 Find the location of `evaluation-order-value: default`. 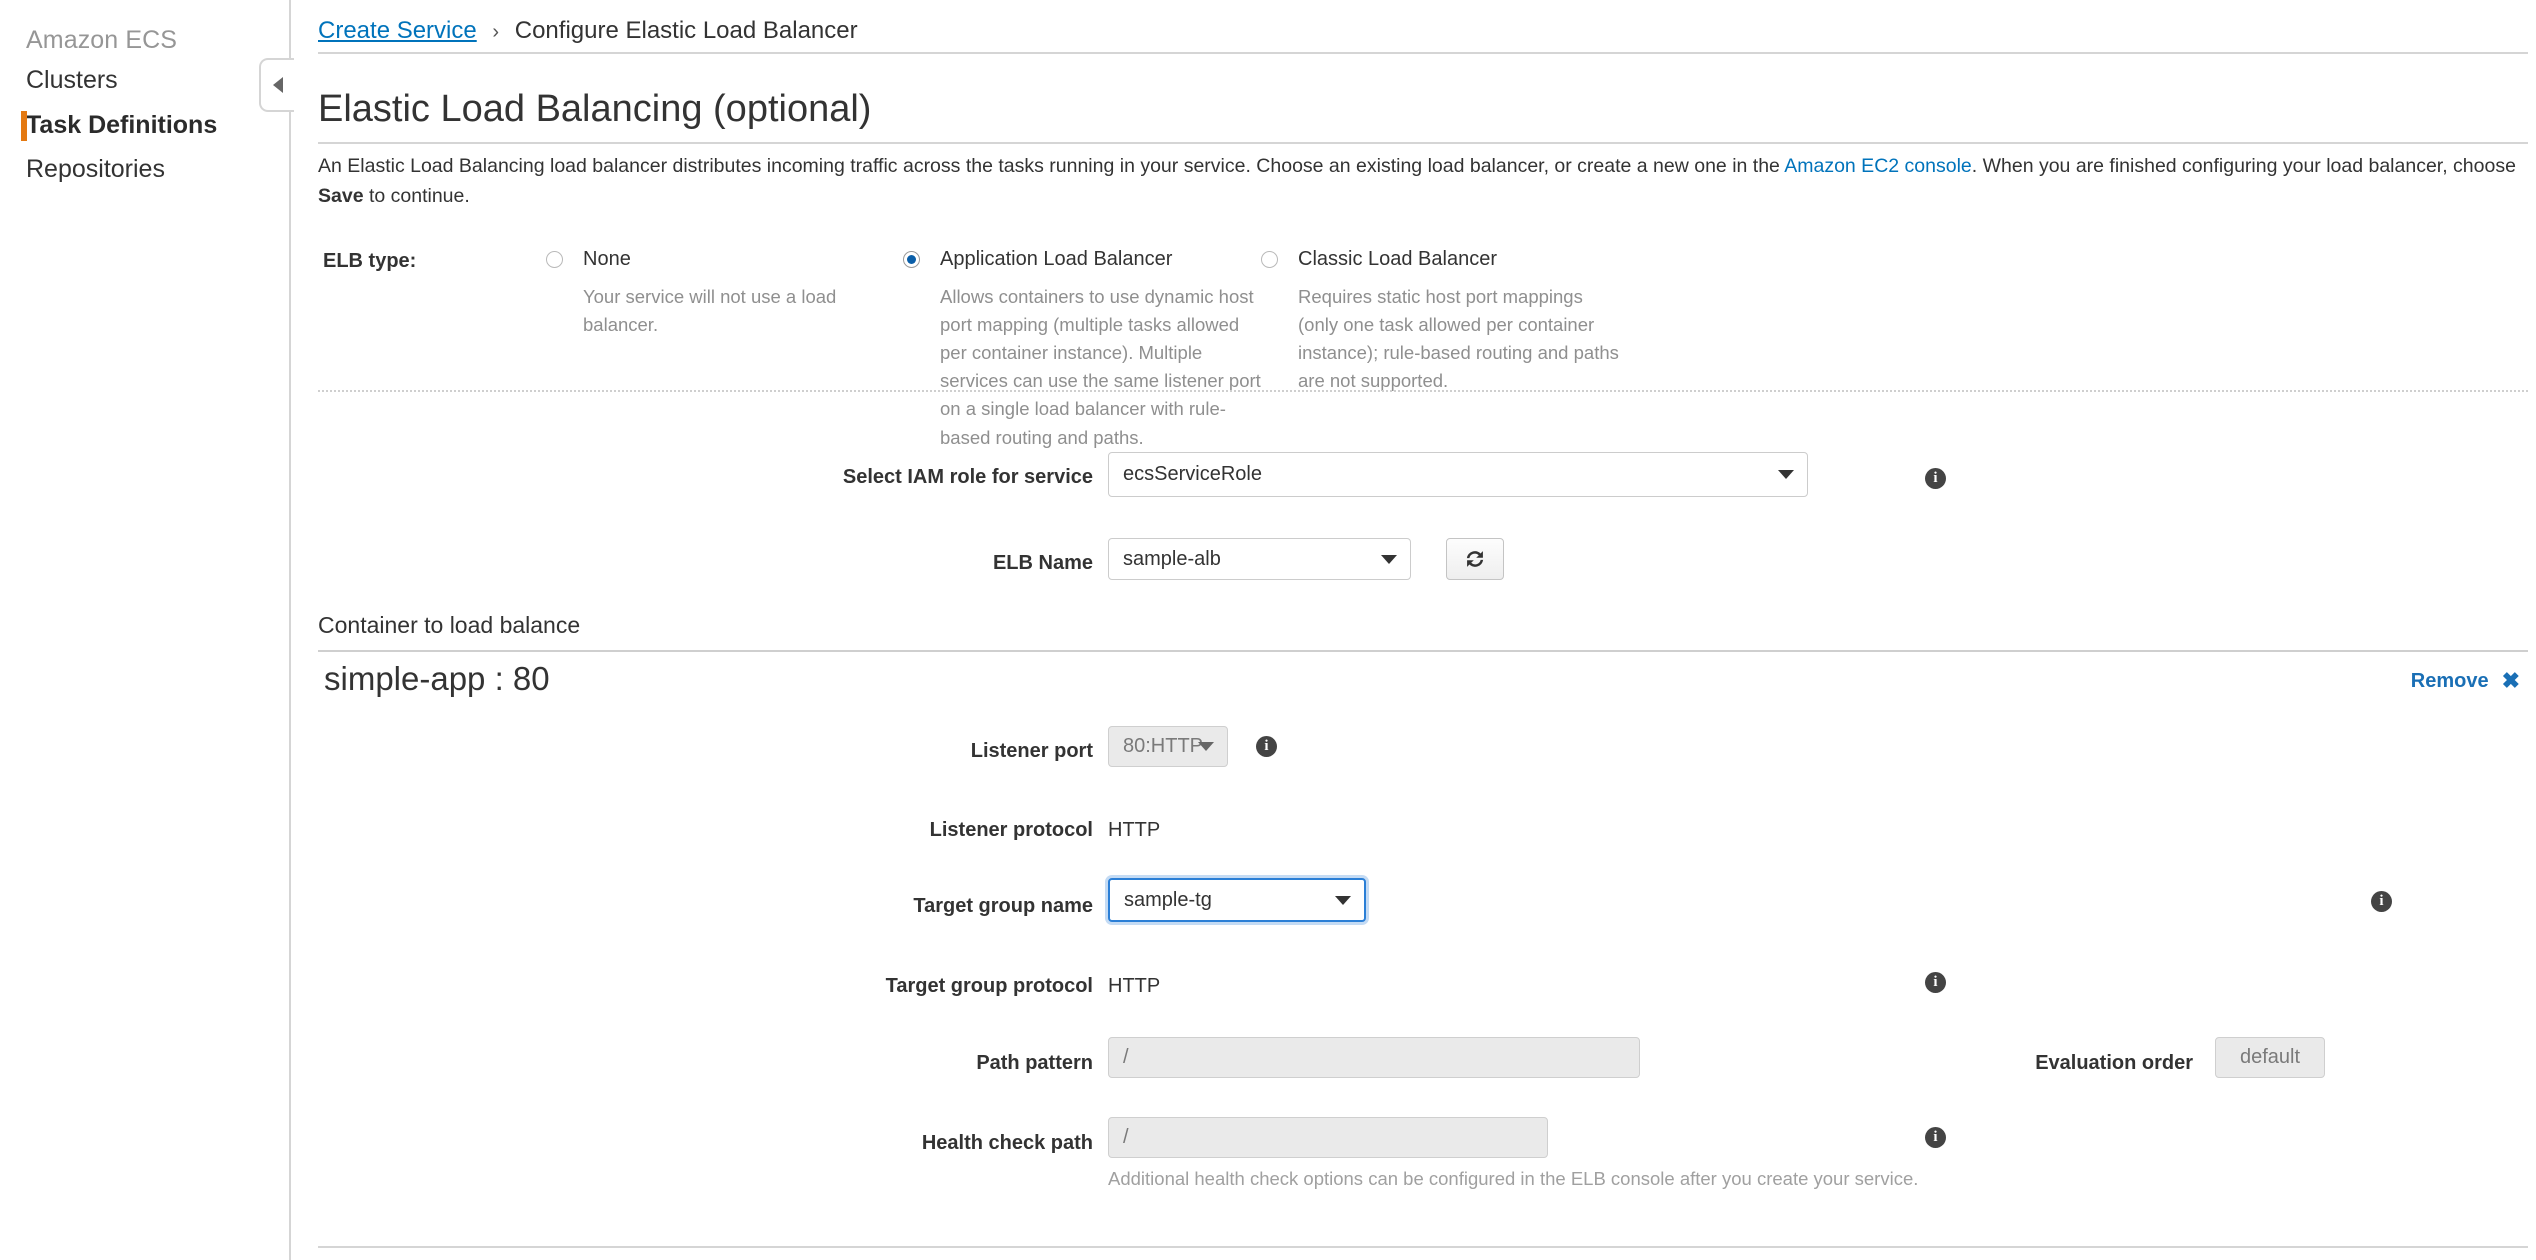

evaluation-order-value: default is located at coordinates (2270, 1057).